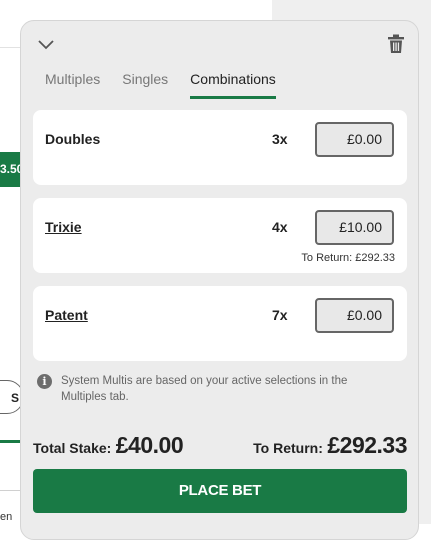 The height and width of the screenshot is (540, 431). Describe the element at coordinates (73, 139) in the screenshot. I see `bet-name: Doubles` at that location.